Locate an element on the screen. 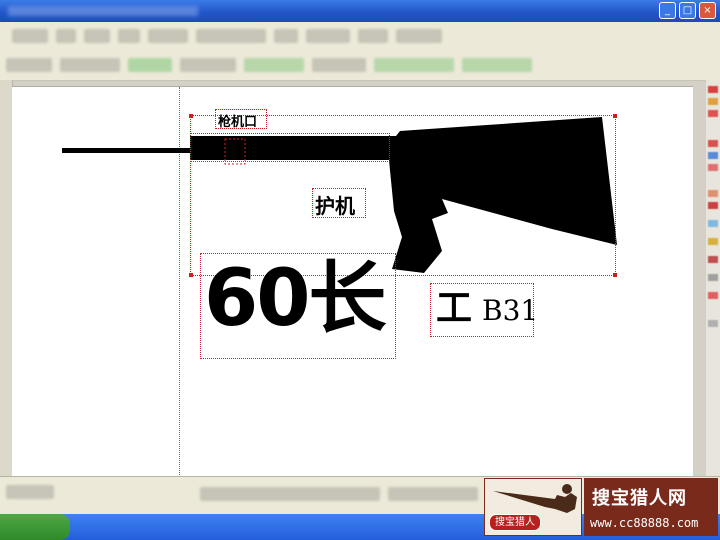 This screenshot has width=720, height=540. big-text: 60长 is located at coordinates (295, 299).